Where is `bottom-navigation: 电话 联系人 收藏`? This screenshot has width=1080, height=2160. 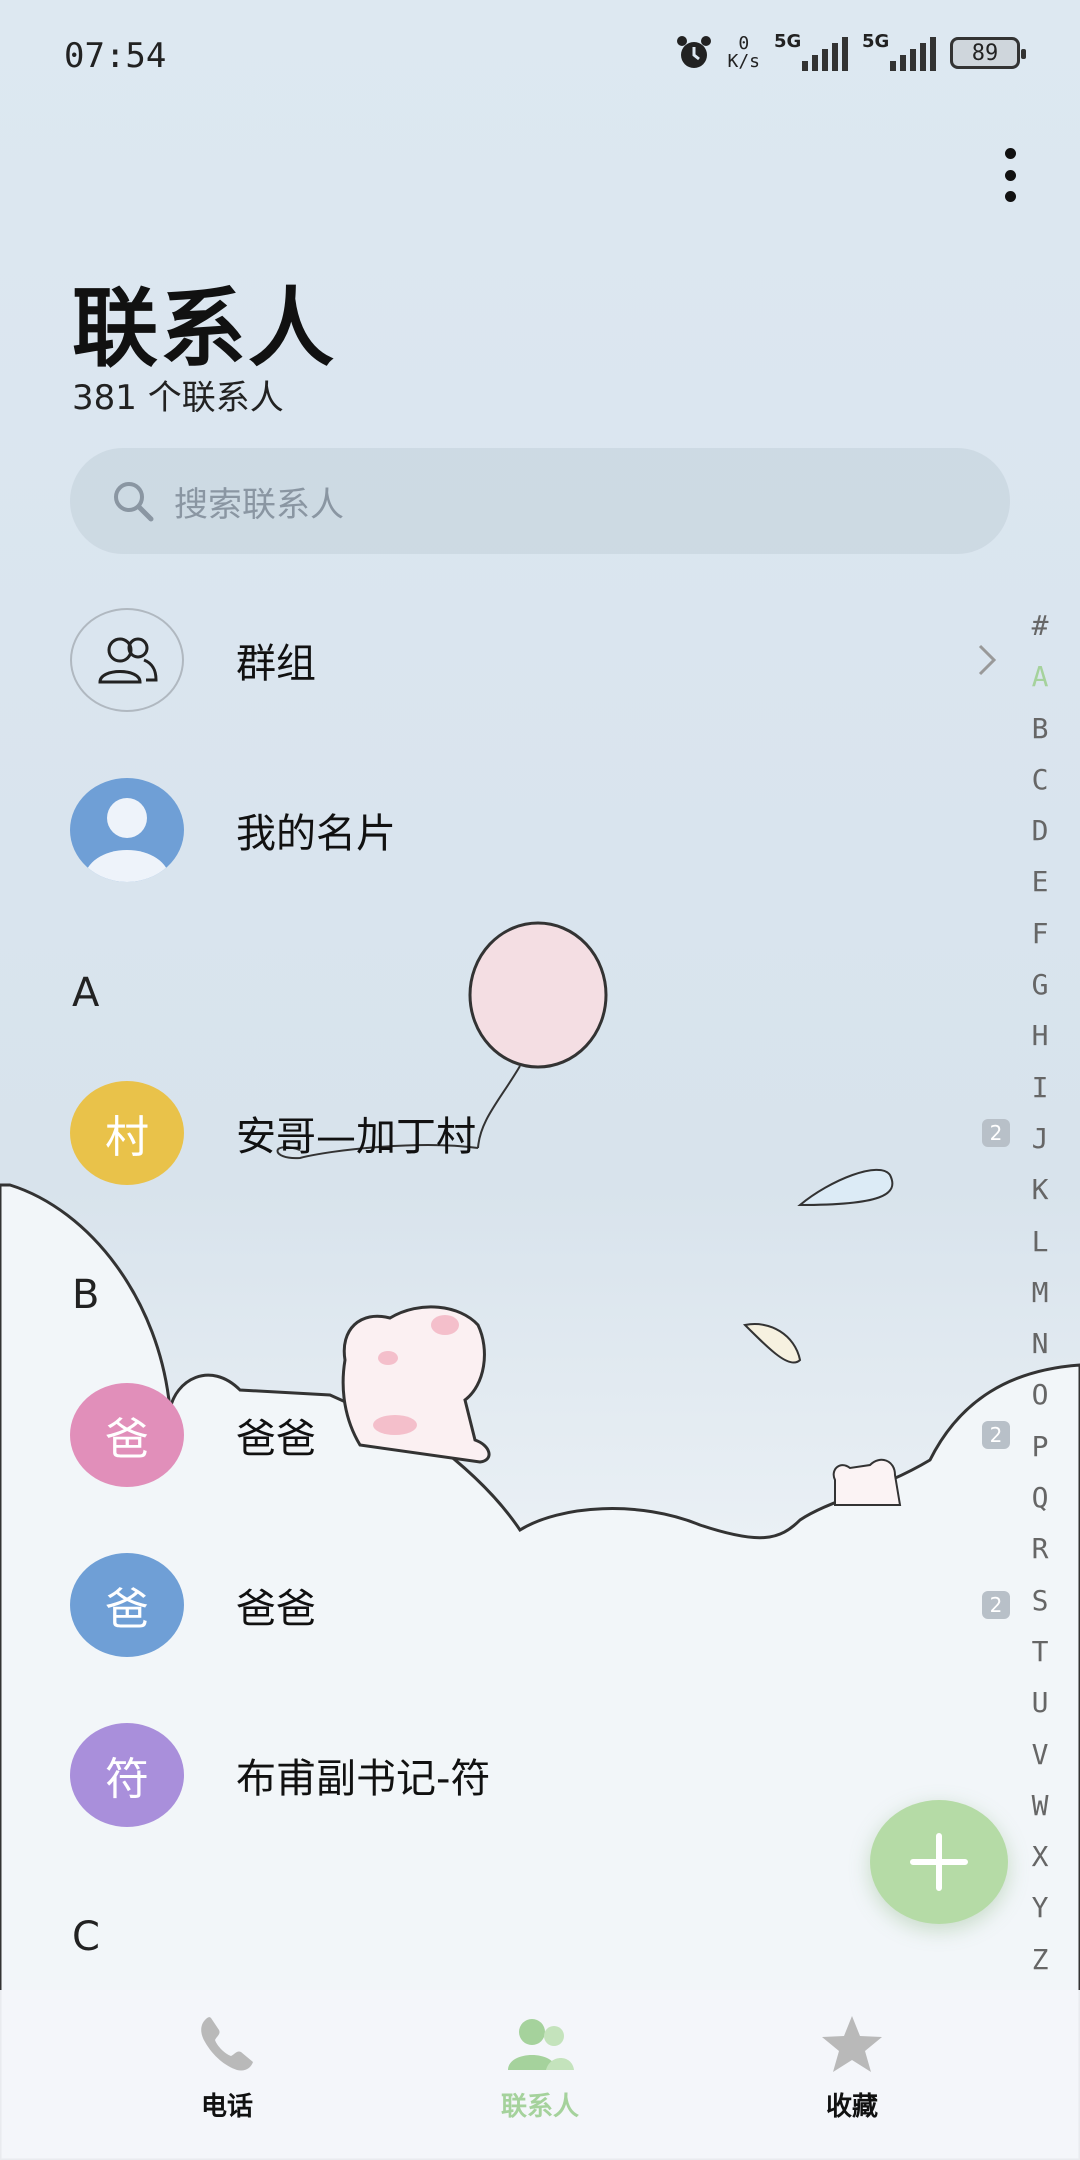
bottom-navigation: 电话 联系人 收藏 is located at coordinates (540, 2075).